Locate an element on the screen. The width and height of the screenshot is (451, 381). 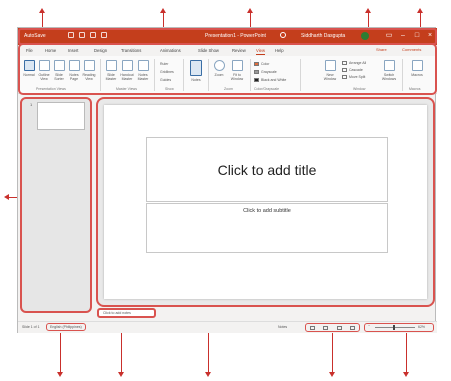
callout-arrow-title-bar is located at coordinates (250, 20).